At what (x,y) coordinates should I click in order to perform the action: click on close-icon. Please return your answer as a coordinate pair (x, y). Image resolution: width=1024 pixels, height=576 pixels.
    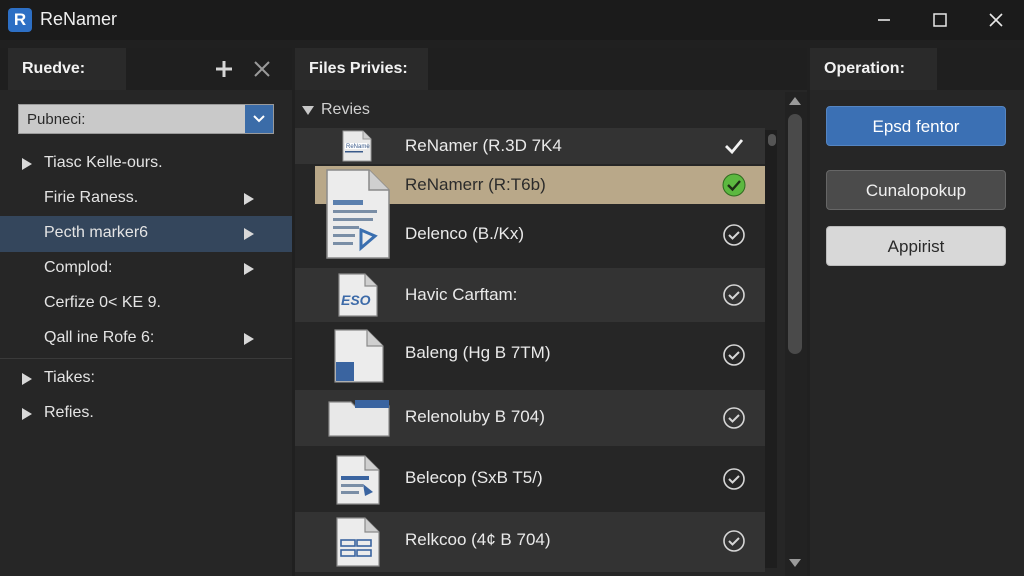
    Looking at the image, I should click on (996, 20).